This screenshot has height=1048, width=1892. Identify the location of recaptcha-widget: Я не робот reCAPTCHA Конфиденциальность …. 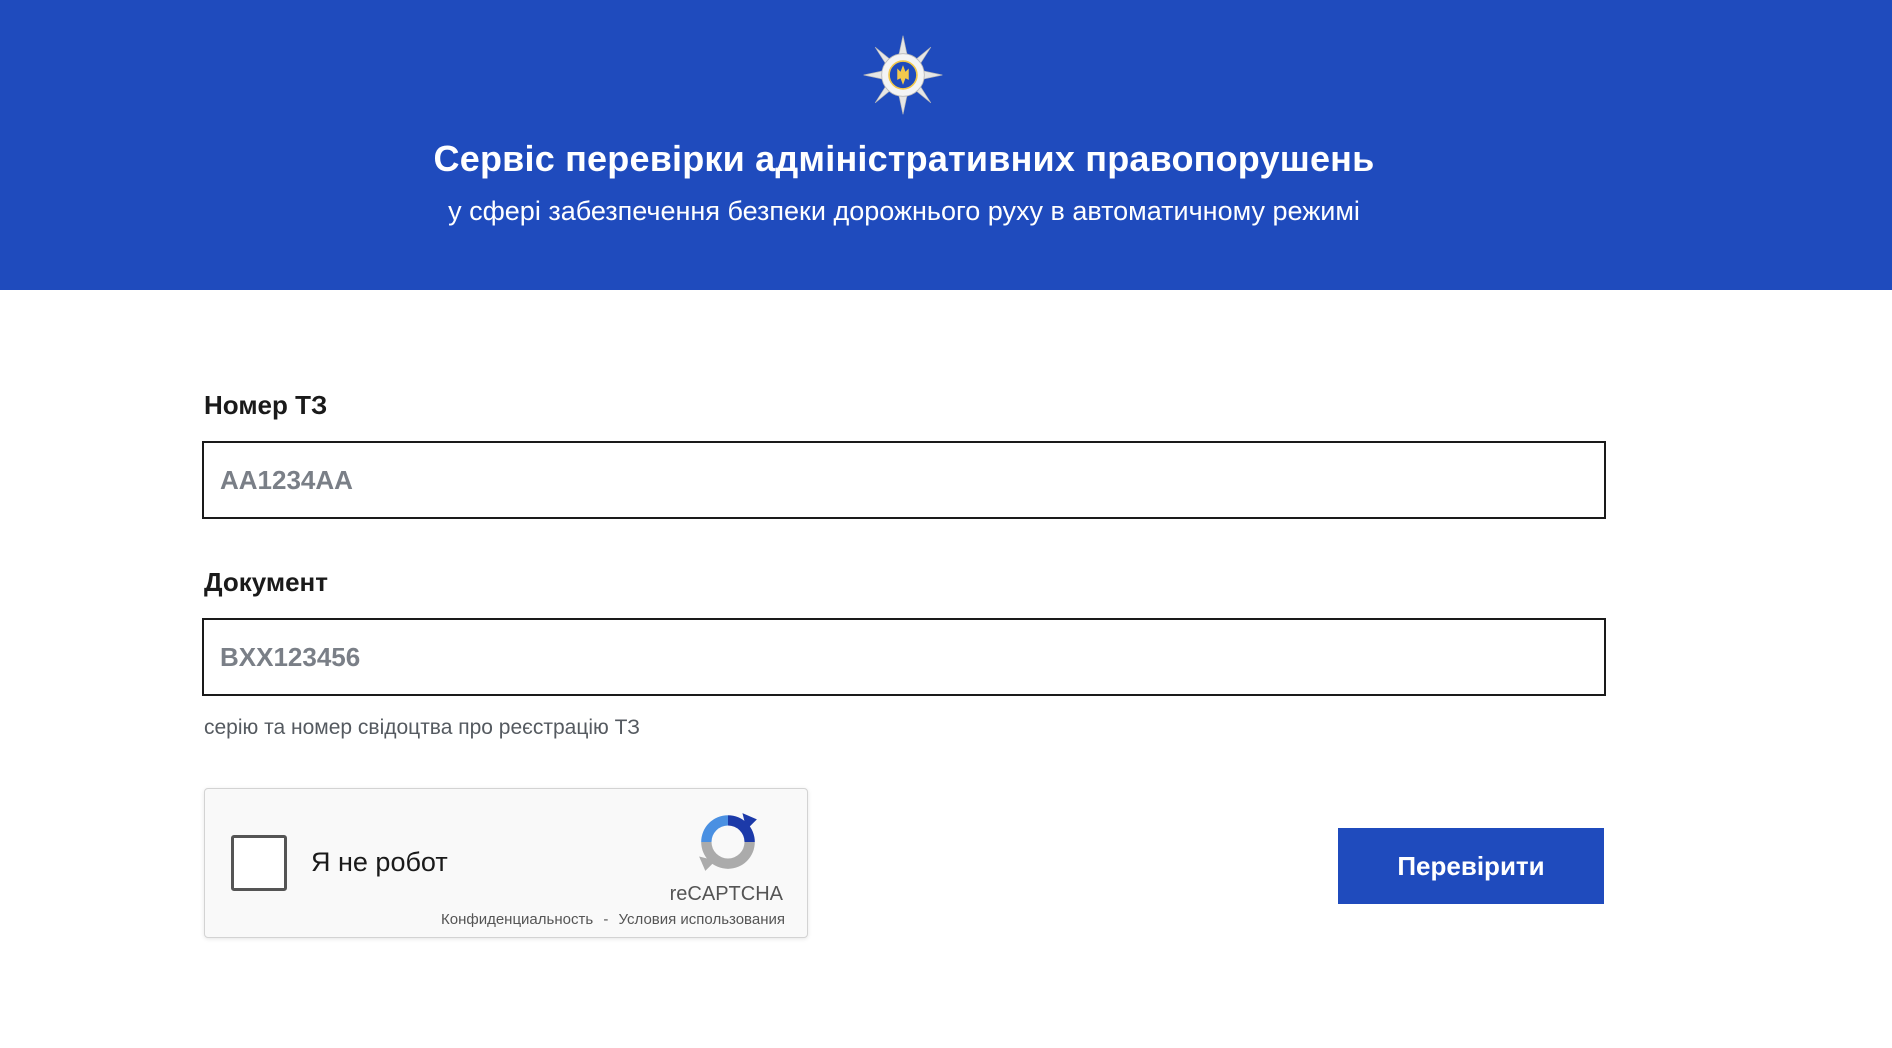
(506, 863).